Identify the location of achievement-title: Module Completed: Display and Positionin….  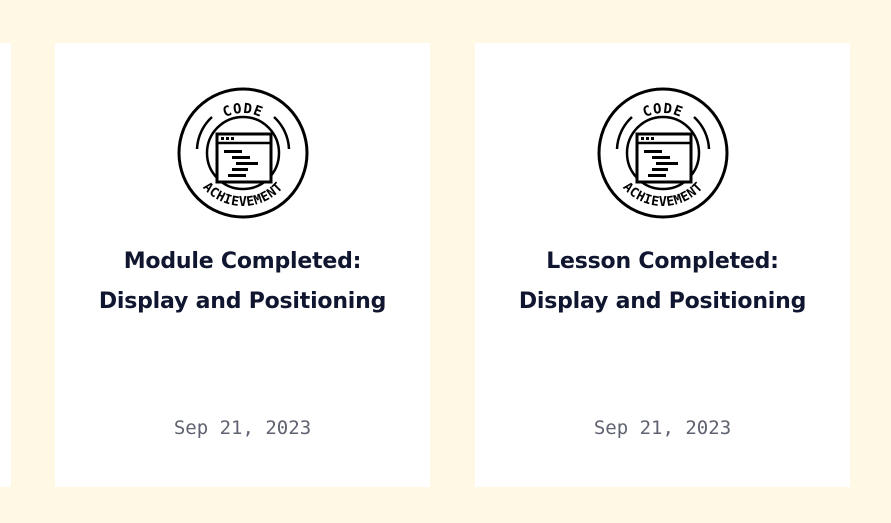
(242, 282).